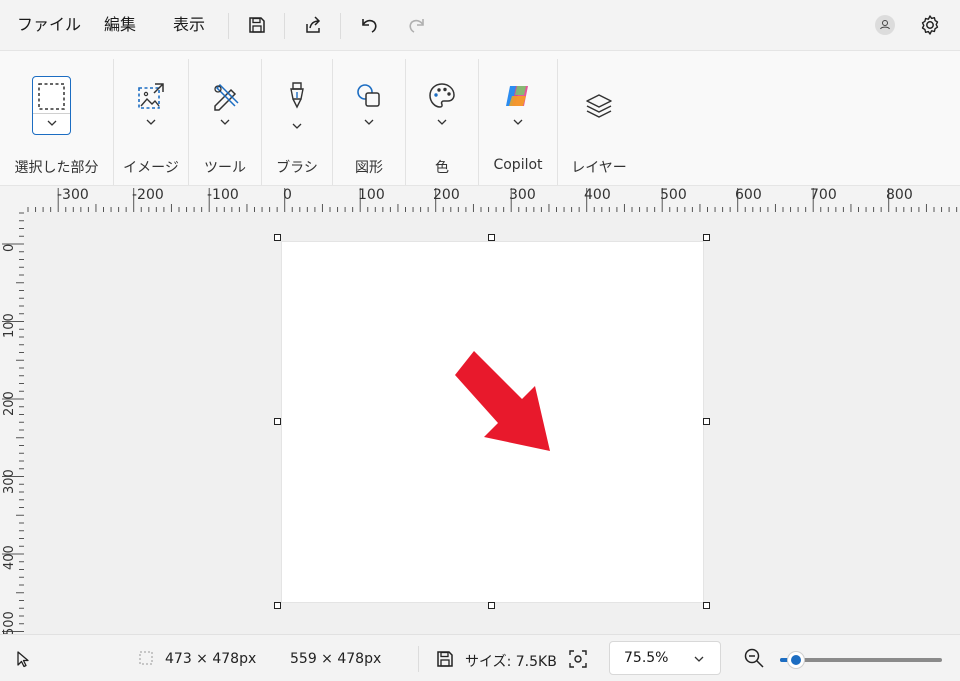 This screenshot has width=960, height=681. I want to click on ribbon-group-selection: 選択した部分, so click(56, 118).